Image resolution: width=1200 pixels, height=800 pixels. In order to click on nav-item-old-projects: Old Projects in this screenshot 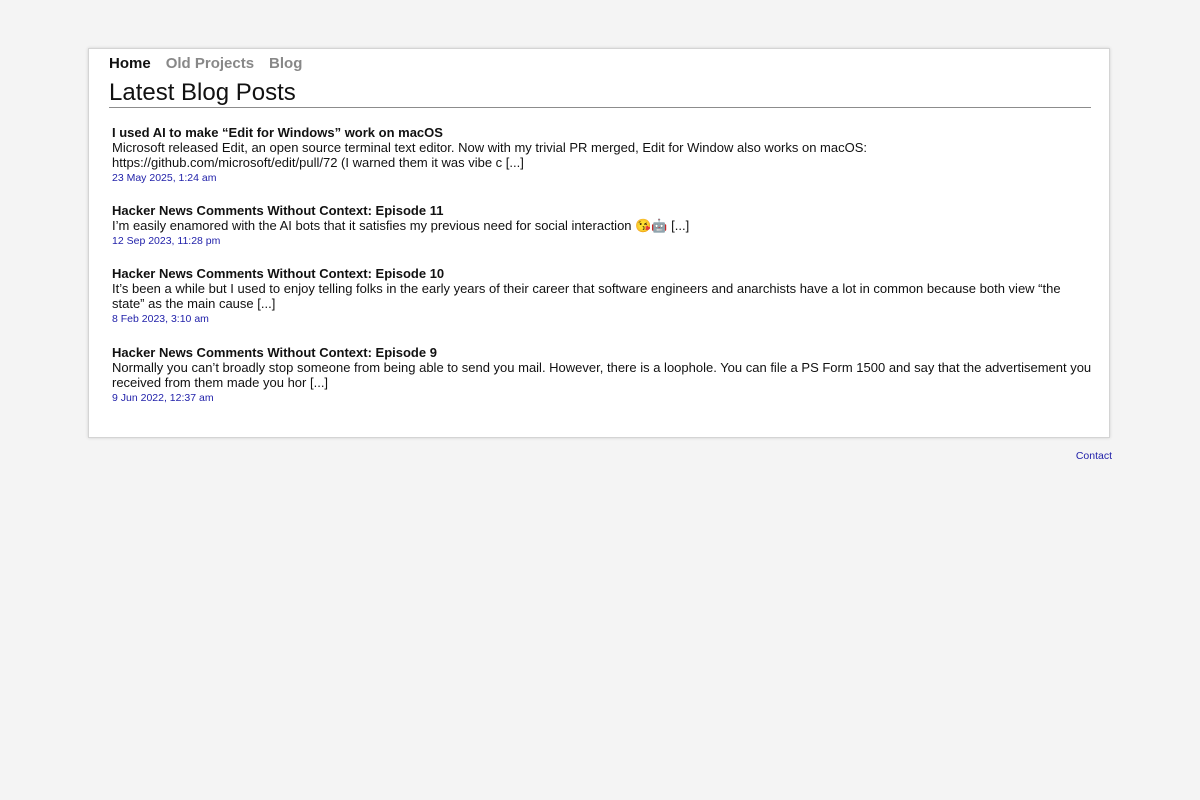, I will do `click(210, 63)`.